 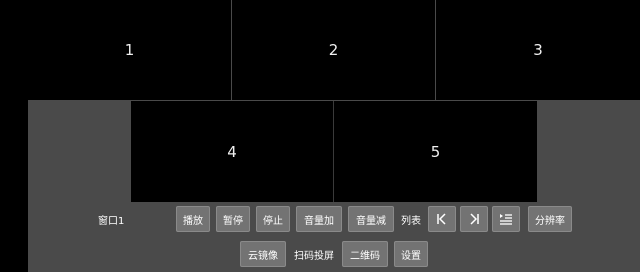 I want to click on play-button-label: 播放, so click(x=193, y=221).